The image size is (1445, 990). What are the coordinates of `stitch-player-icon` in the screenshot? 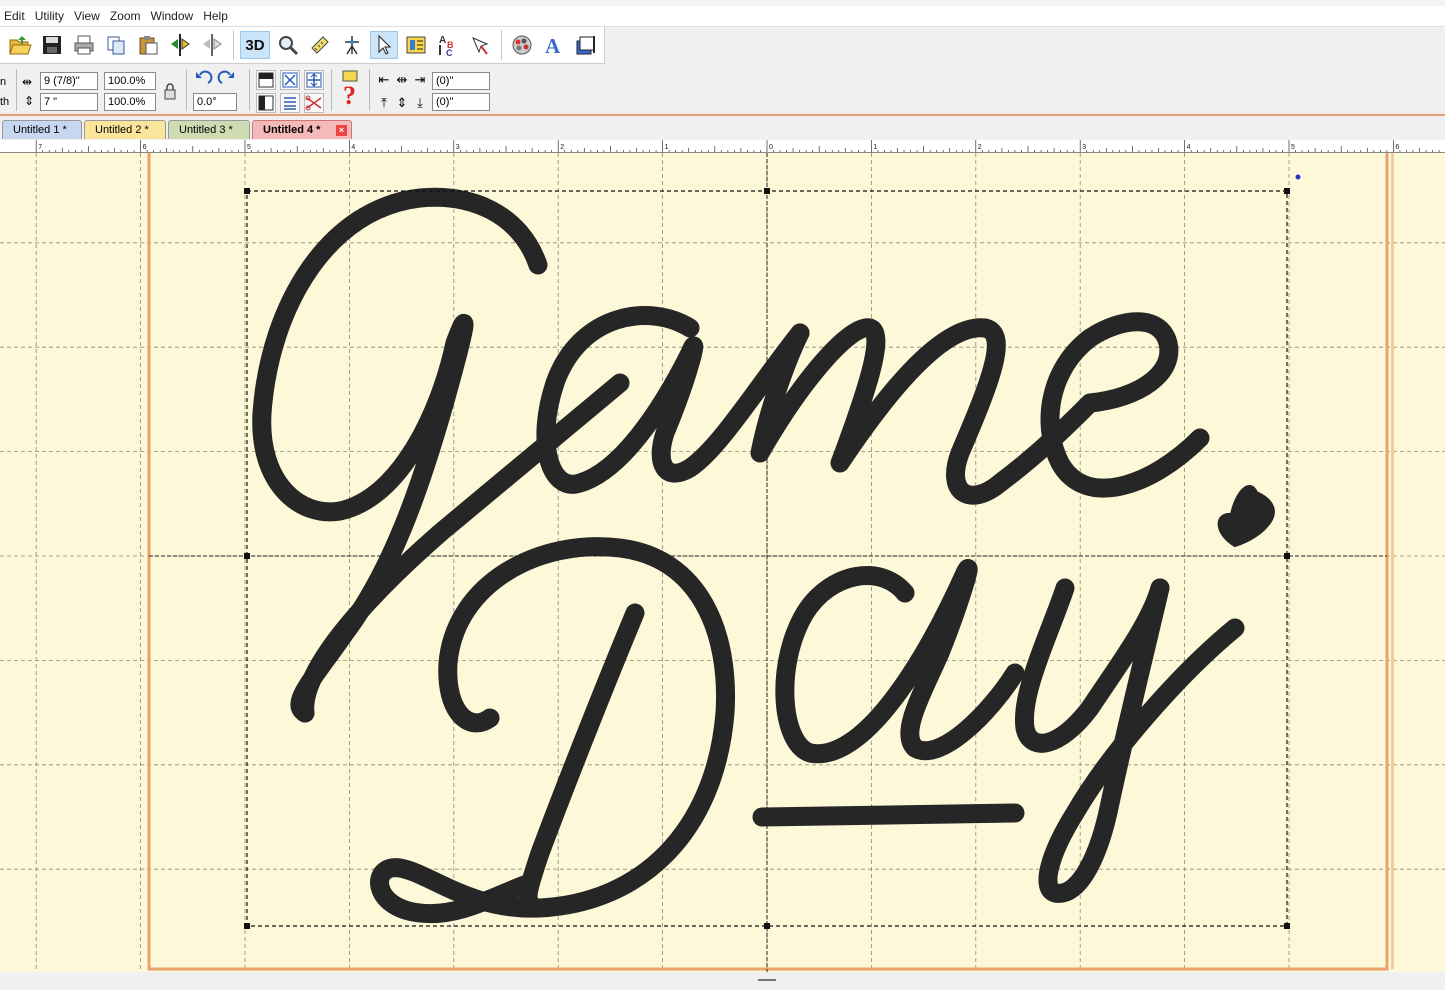 It's located at (352, 45).